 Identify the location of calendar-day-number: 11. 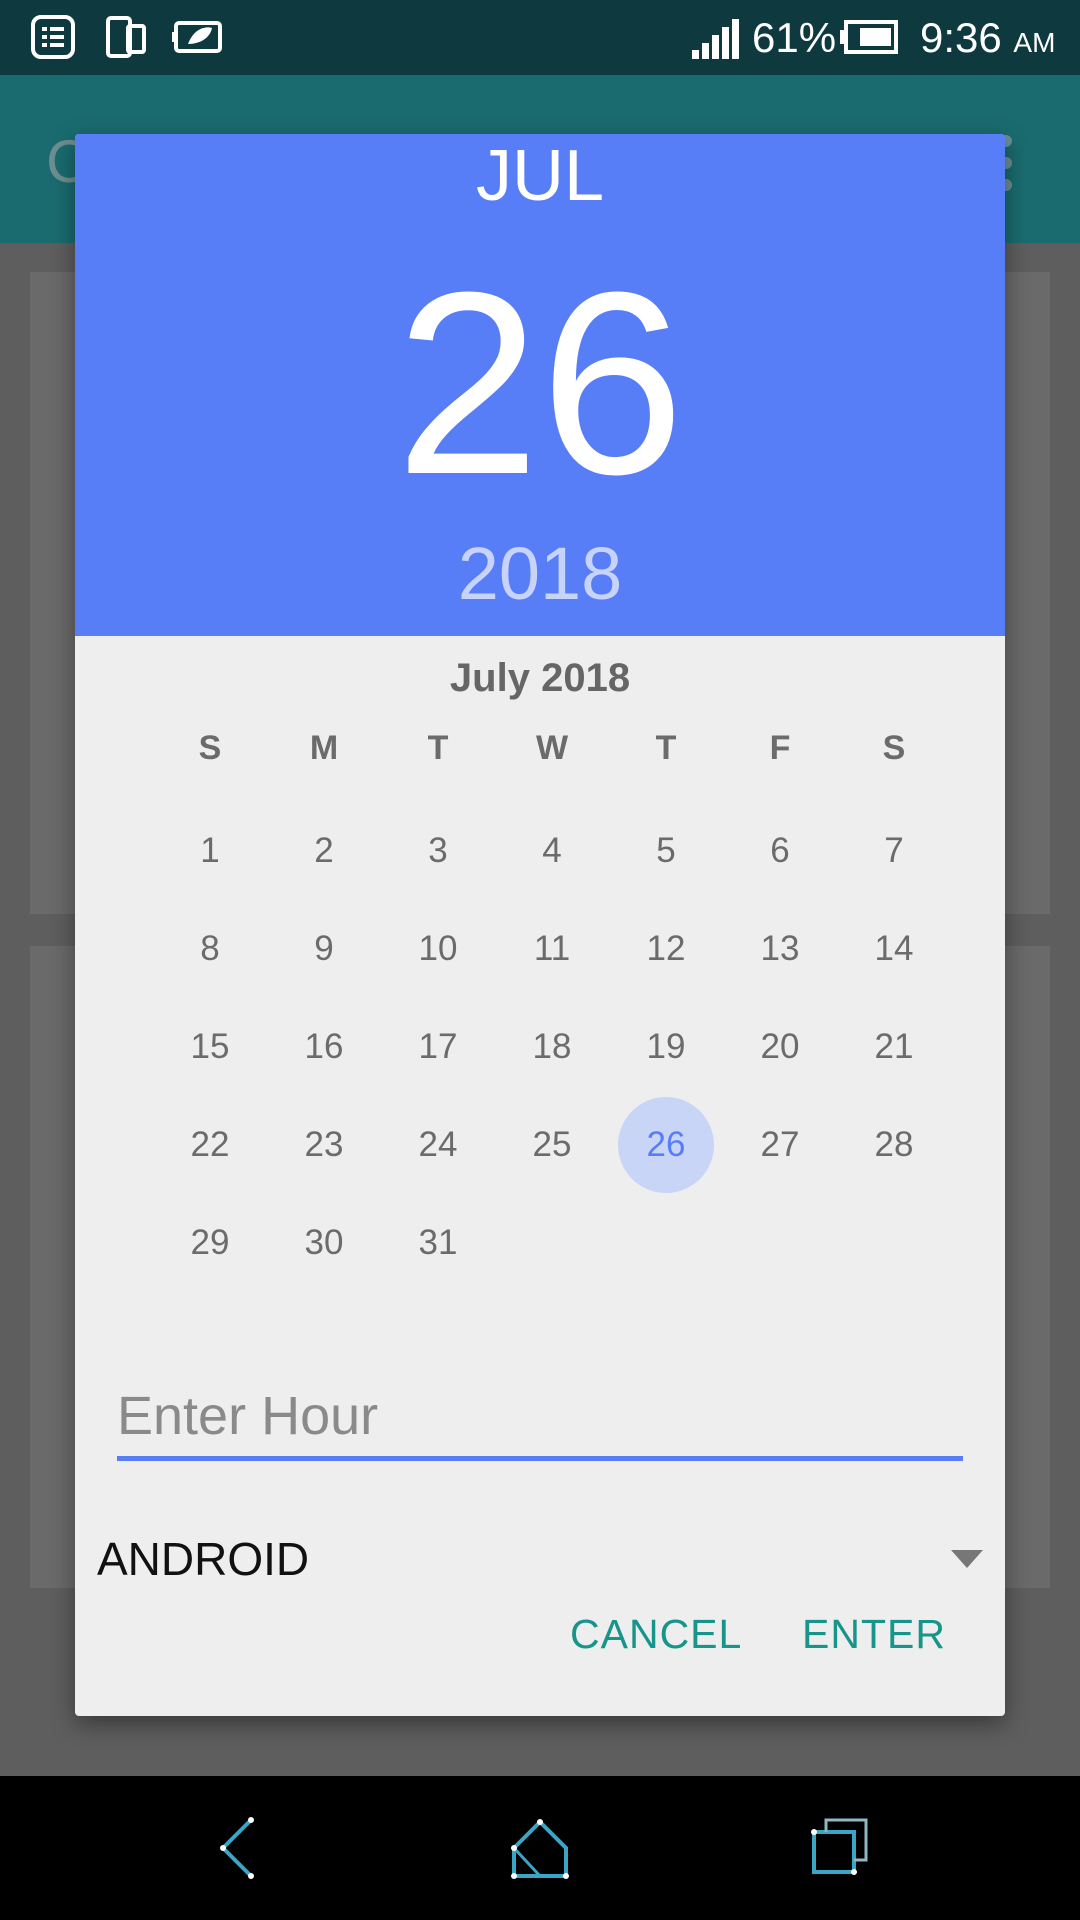
(552, 948).